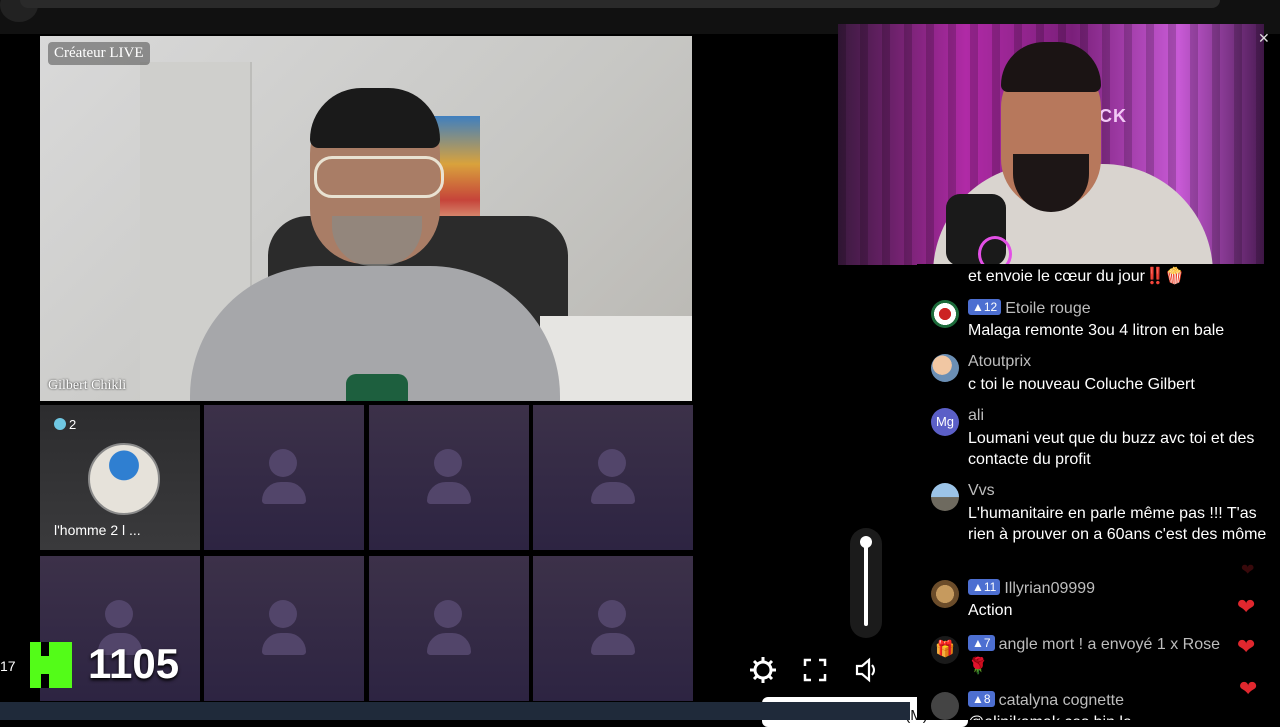 This screenshot has width=1280, height=727. What do you see at coordinates (1046, 700) in the screenshot?
I see `chat-username: ▲8 catalyna cognette` at bounding box center [1046, 700].